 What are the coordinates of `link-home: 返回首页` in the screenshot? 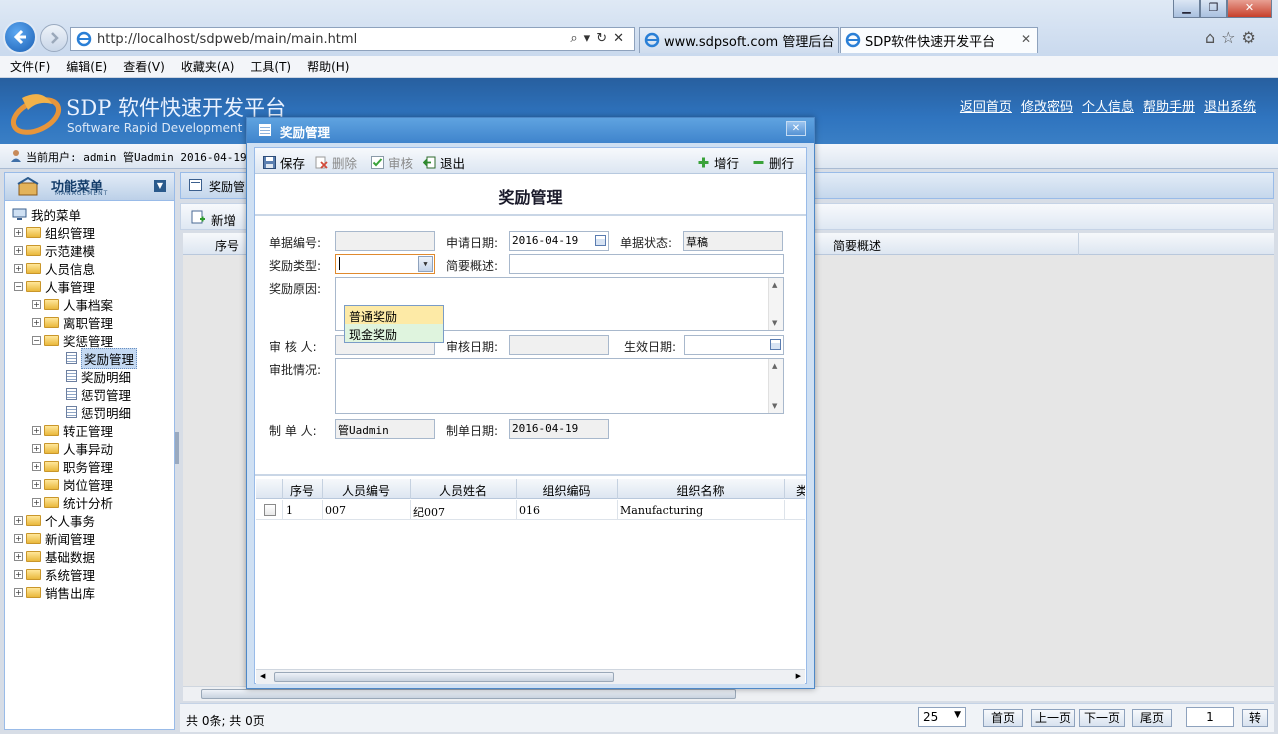 It's located at (986, 105).